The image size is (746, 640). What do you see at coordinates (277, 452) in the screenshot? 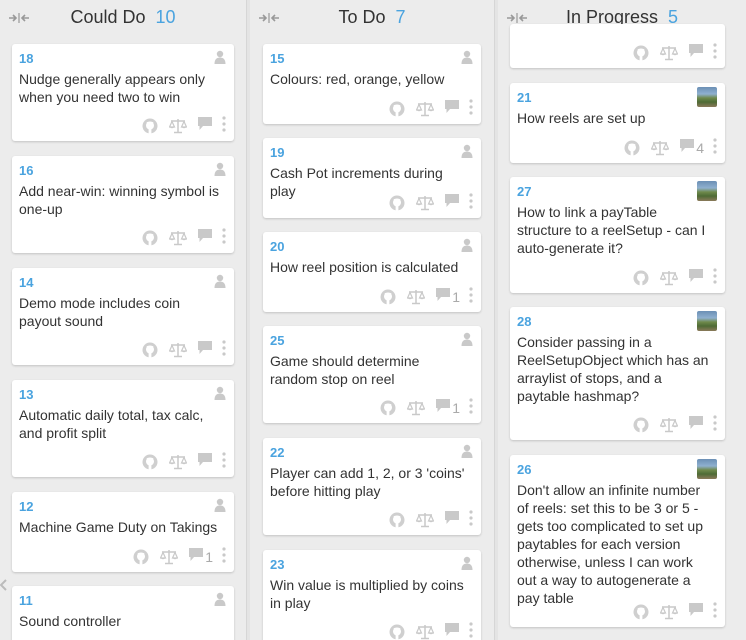
I see `card-number: 22` at bounding box center [277, 452].